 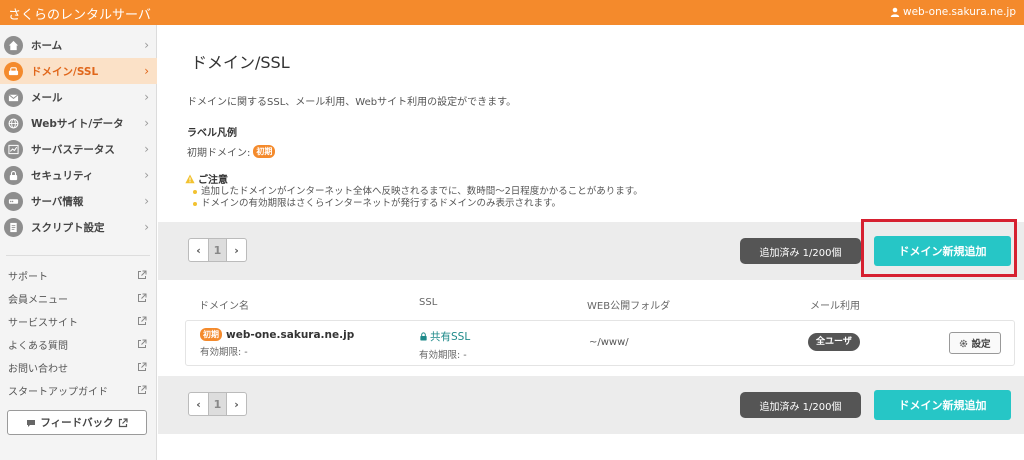 I want to click on ssl-cell: 共有SSL 有効期限: -, so click(x=444, y=345).